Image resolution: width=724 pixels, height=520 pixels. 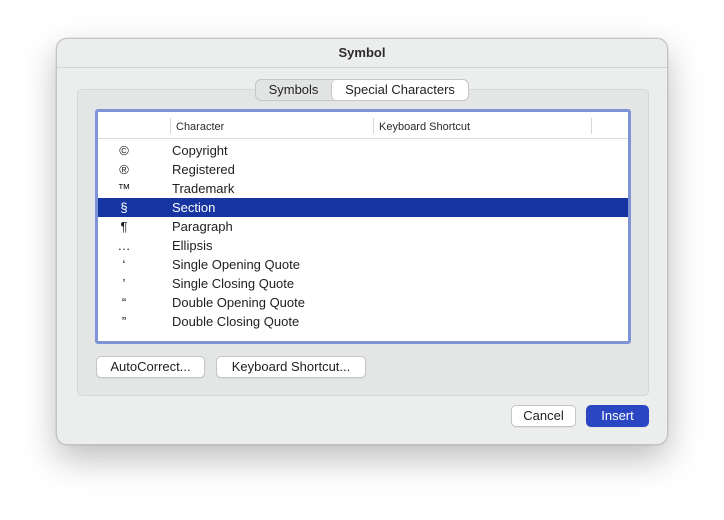 I want to click on table-row: ’ Single Closing Quote, so click(x=363, y=283).